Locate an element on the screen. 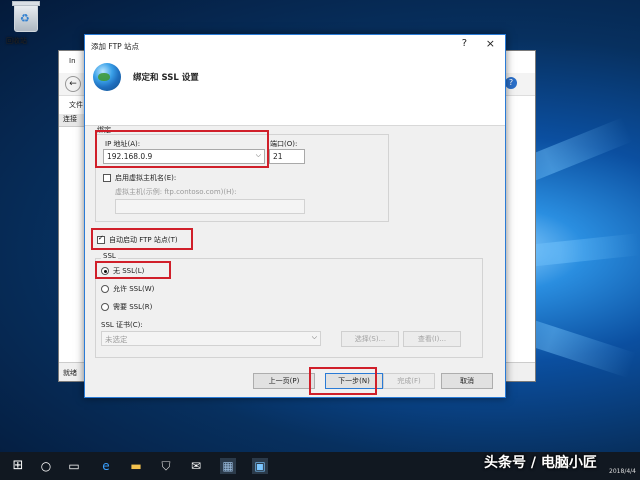 This screenshot has height=480, width=640. server-manager-icon: ▦ is located at coordinates (228, 466).